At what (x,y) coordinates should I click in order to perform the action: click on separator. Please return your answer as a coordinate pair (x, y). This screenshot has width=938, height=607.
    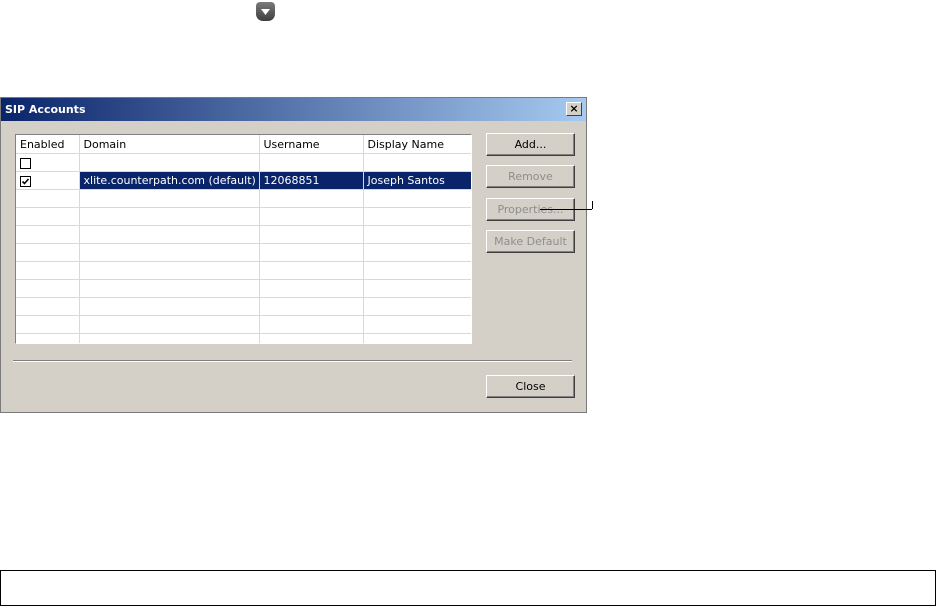
    Looking at the image, I should click on (292, 361).